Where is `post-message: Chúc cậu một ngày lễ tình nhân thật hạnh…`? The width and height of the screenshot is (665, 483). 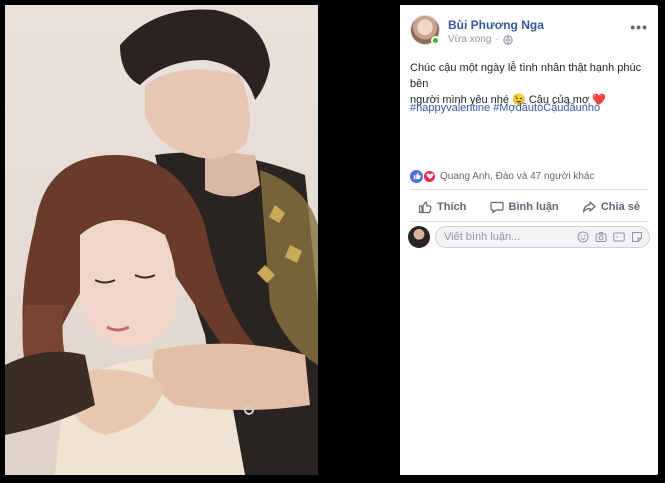 post-message: Chúc cậu một ngày lễ tình nhân thật hạnh… is located at coordinates (530, 84).